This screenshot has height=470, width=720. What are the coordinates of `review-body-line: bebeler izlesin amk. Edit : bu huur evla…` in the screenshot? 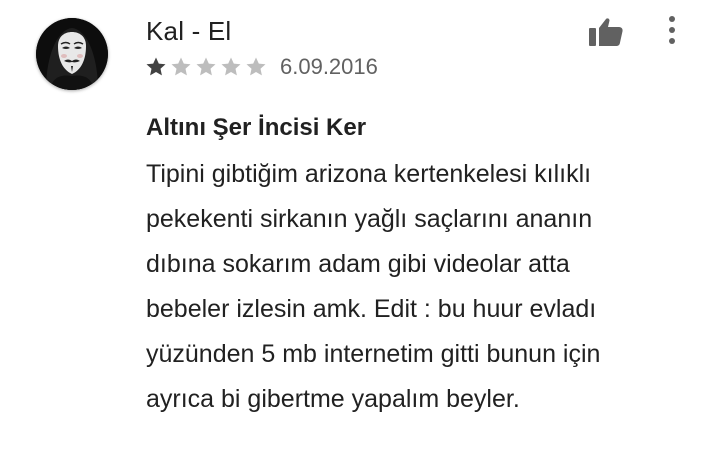 It's located at (371, 309).